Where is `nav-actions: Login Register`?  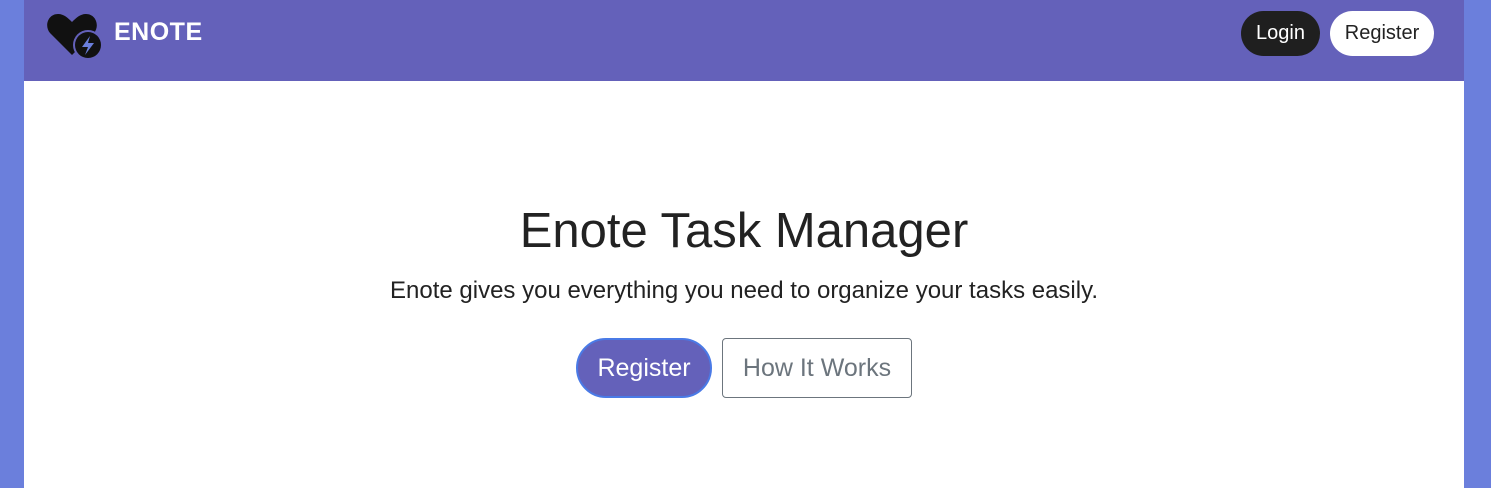 nav-actions: Login Register is located at coordinates (1337, 33).